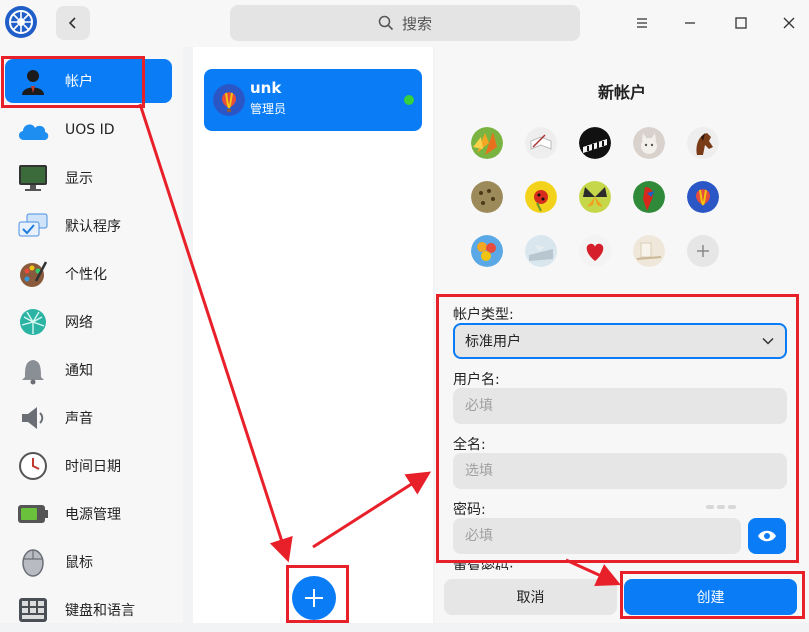  What do you see at coordinates (593, 572) in the screenshot?
I see `annotation-arrow-to-create` at bounding box center [593, 572].